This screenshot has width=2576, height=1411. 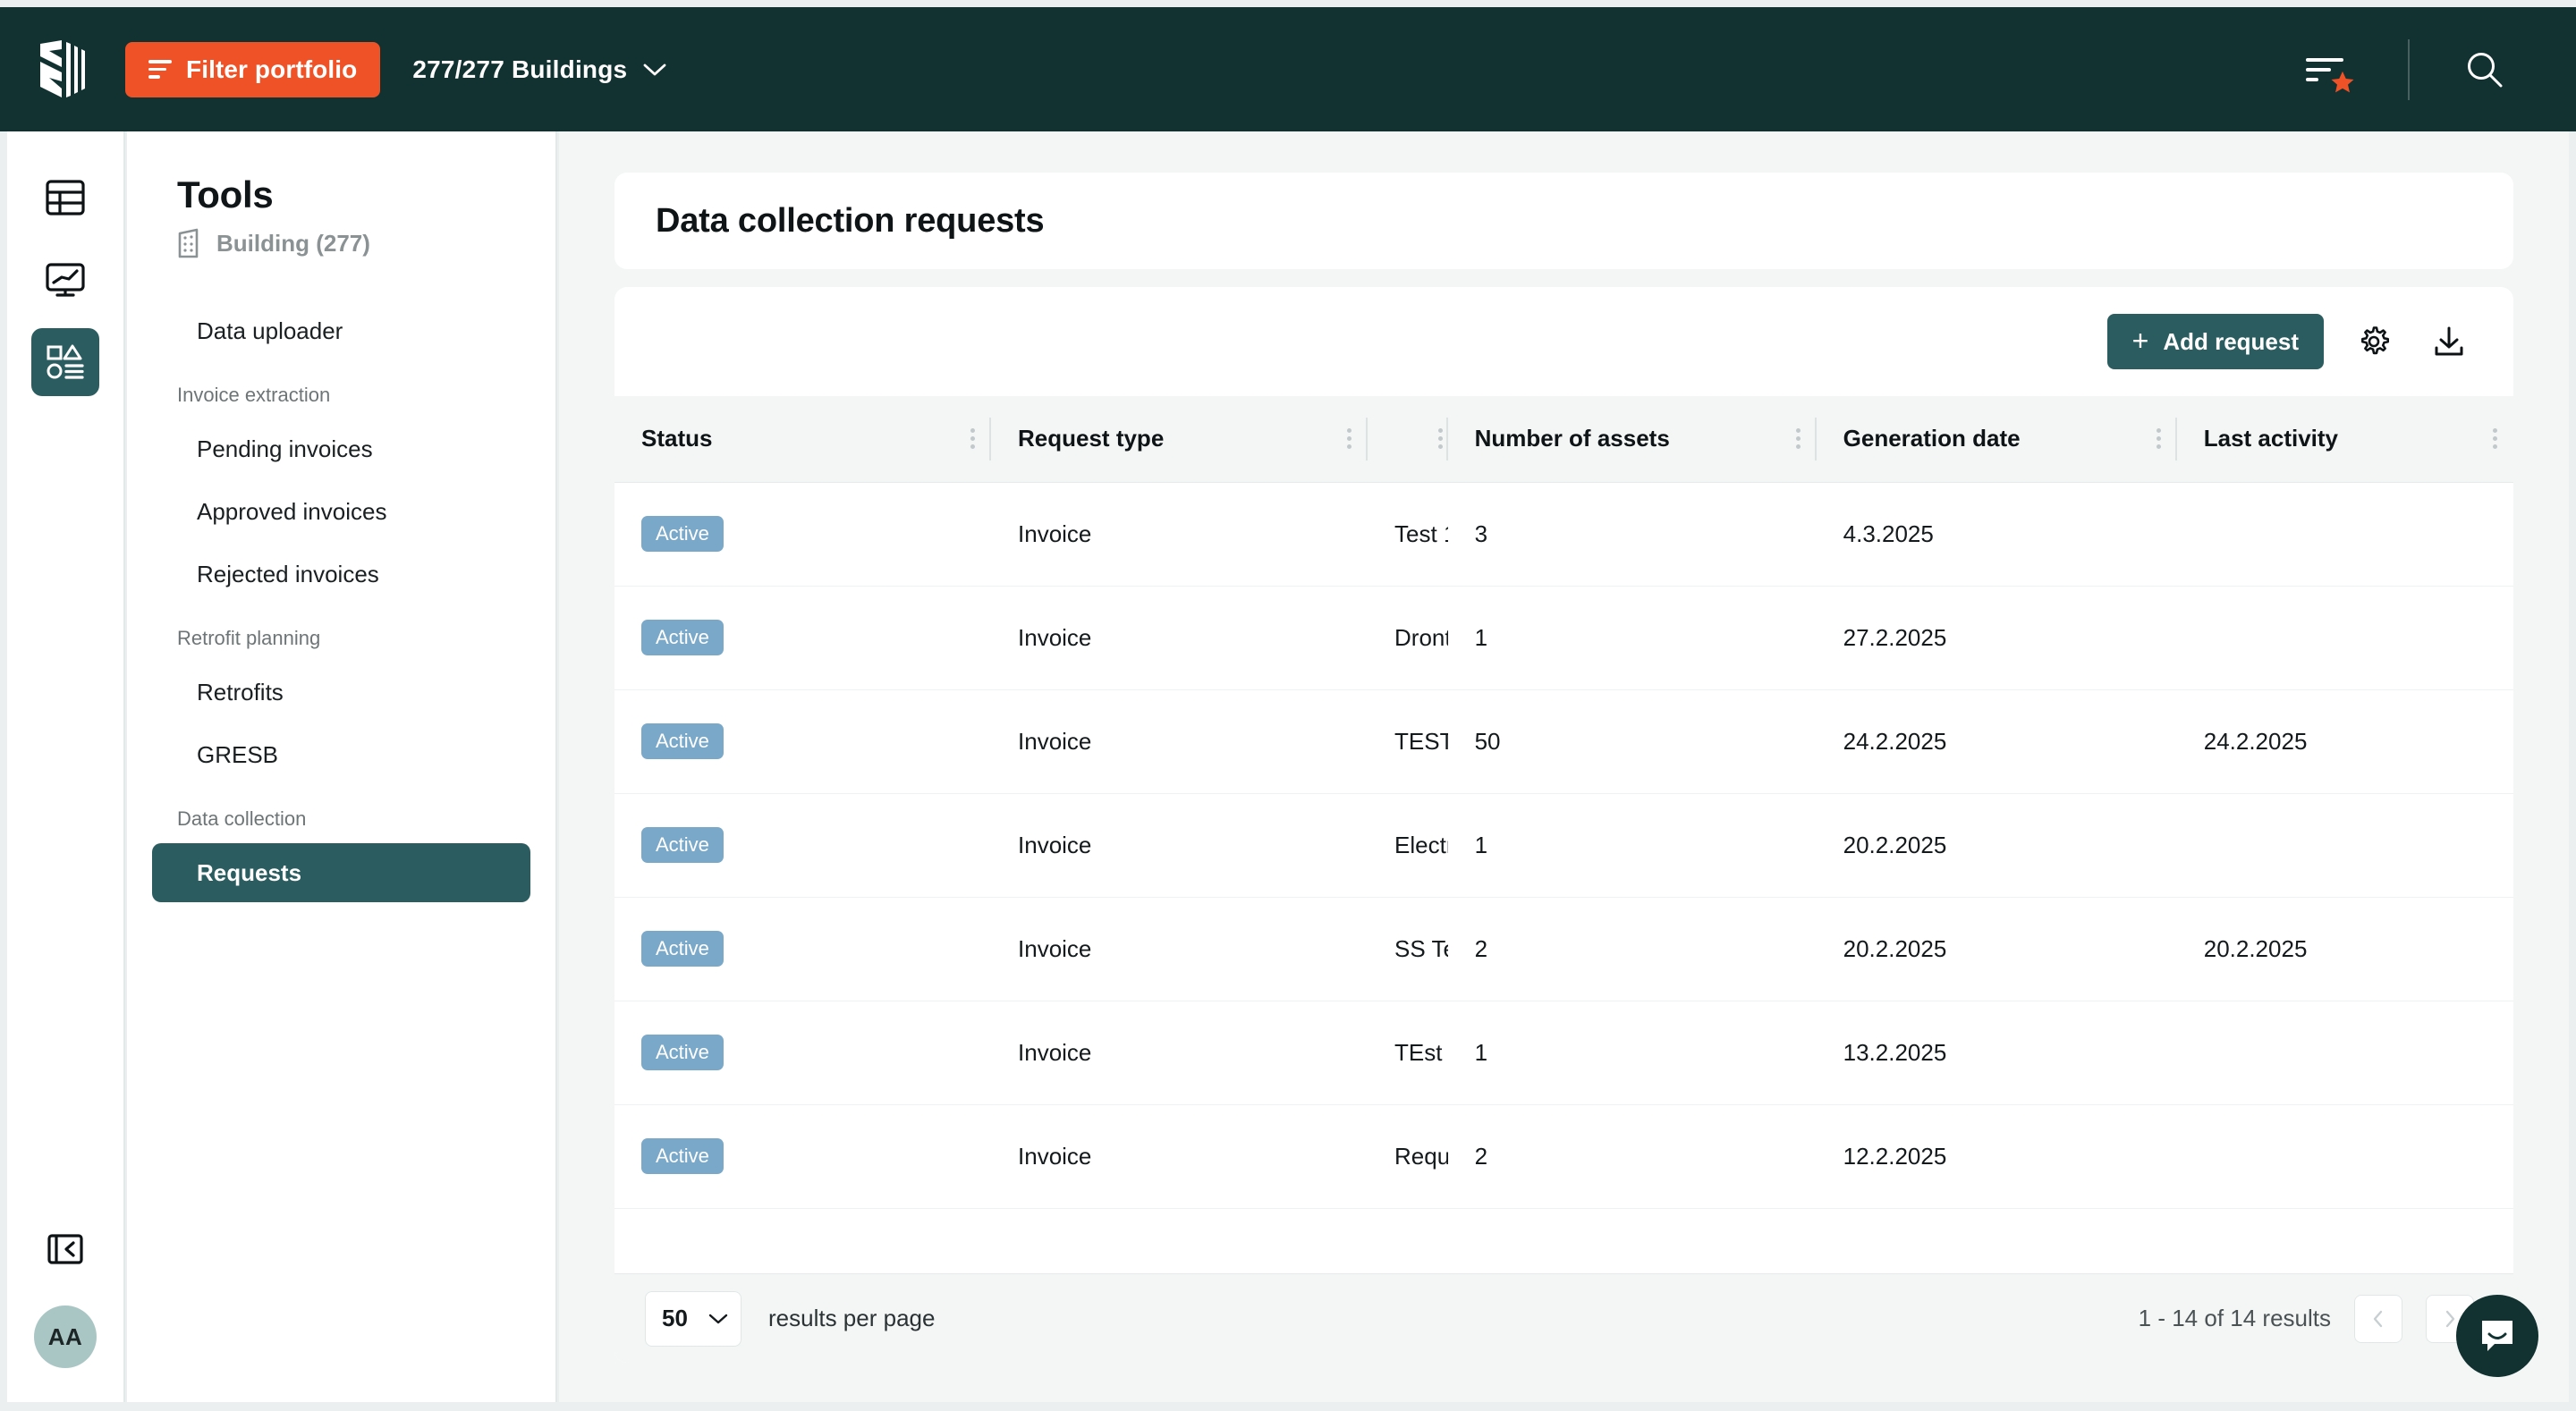 What do you see at coordinates (539, 69) in the screenshot?
I see `portfolio-count-dropdown: 277/277 Buildings` at bounding box center [539, 69].